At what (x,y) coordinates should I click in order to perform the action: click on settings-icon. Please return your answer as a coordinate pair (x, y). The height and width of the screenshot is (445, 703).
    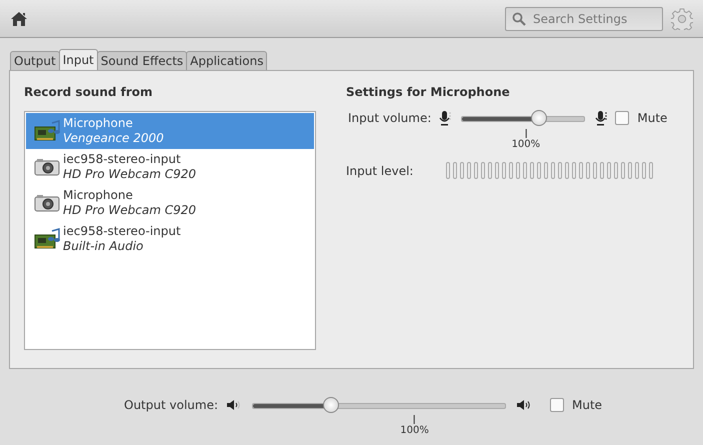
    Looking at the image, I should click on (682, 19).